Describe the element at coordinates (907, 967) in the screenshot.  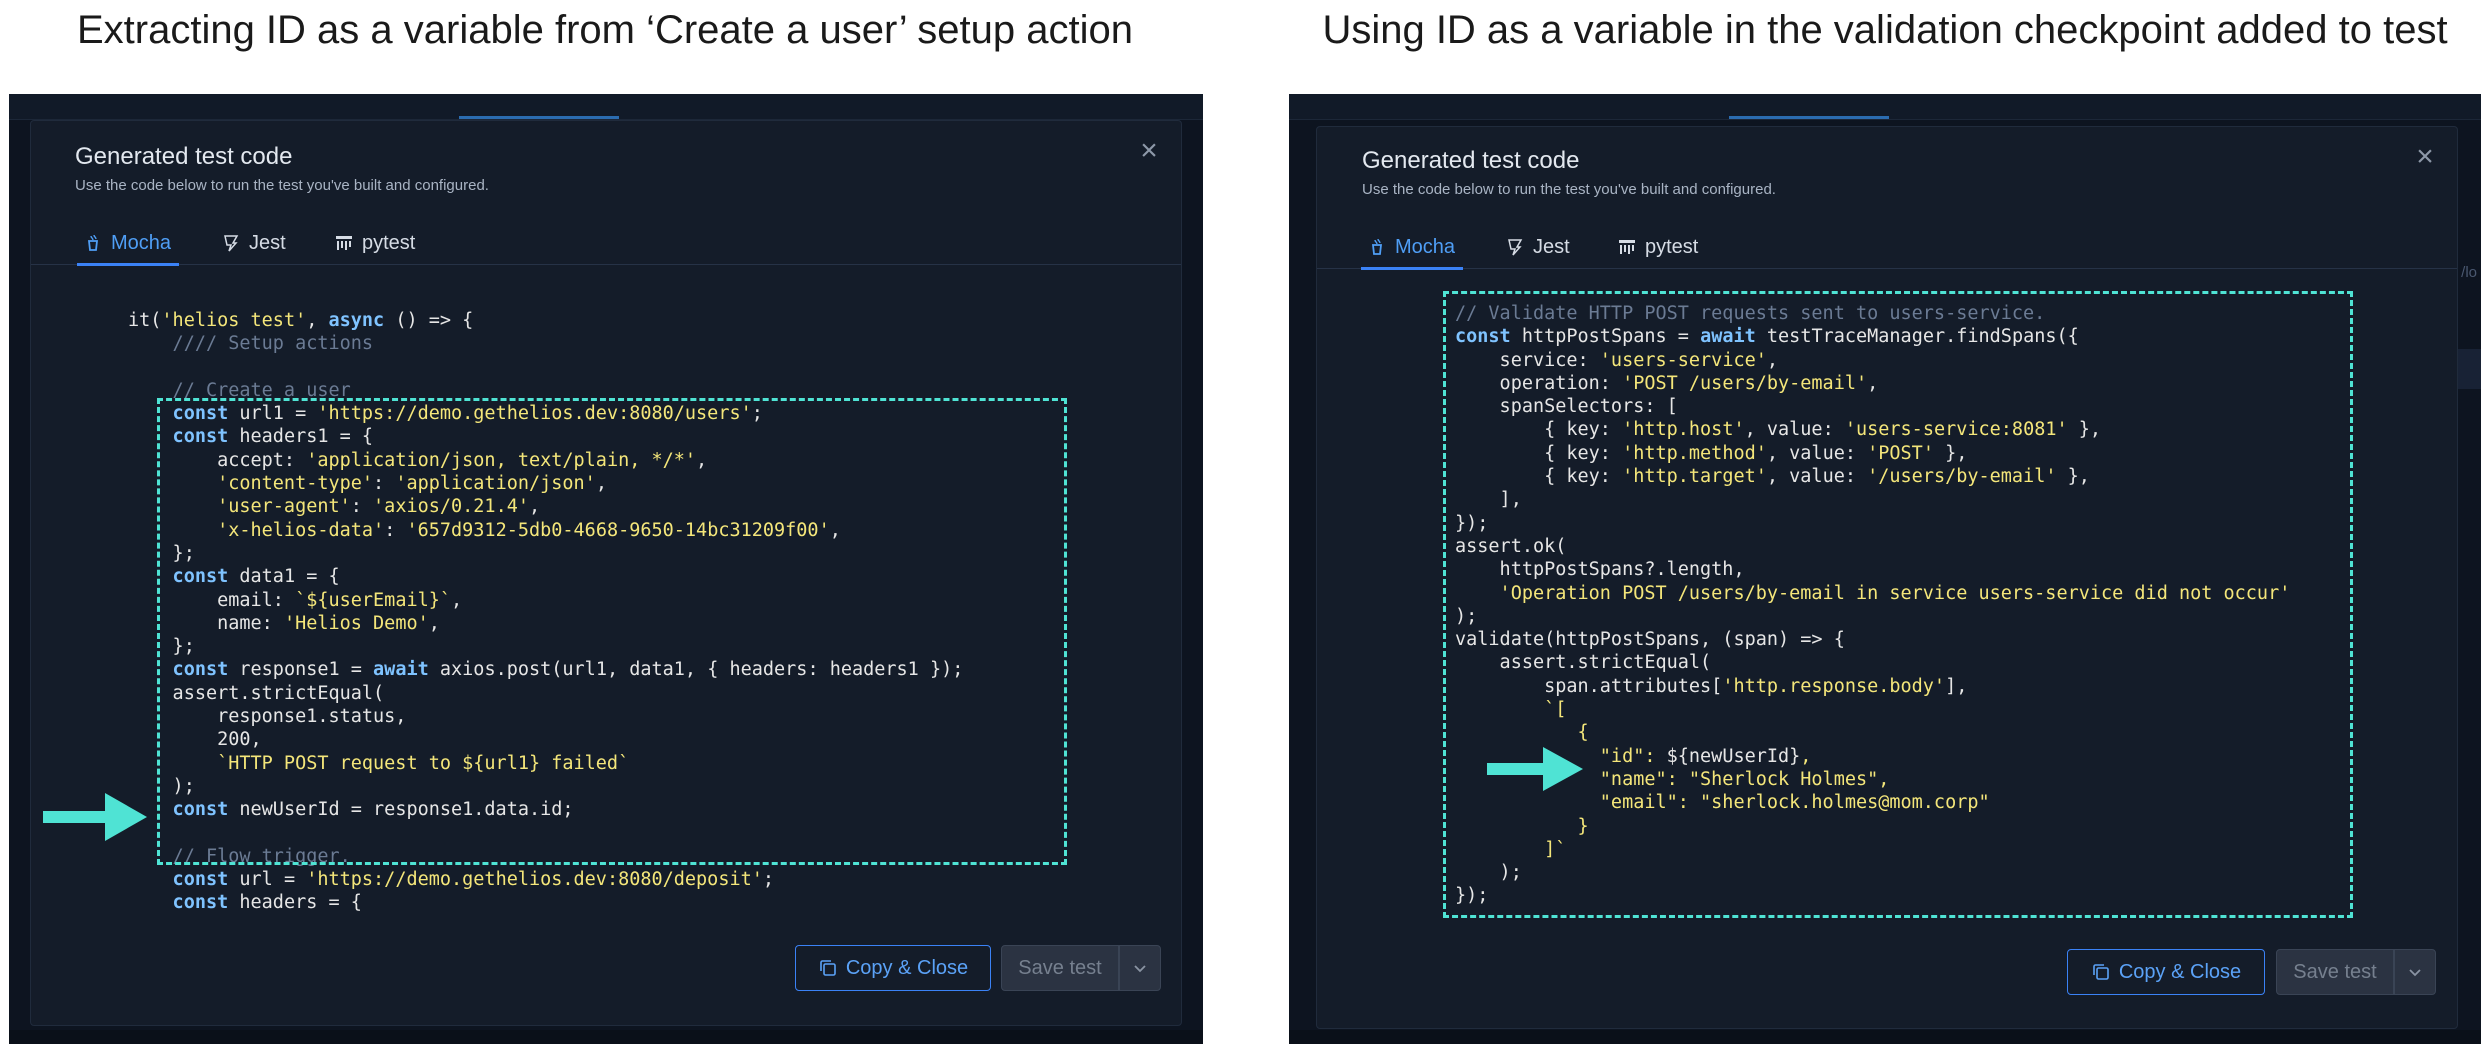
I see `copy-close-label: Copy & Close` at that location.